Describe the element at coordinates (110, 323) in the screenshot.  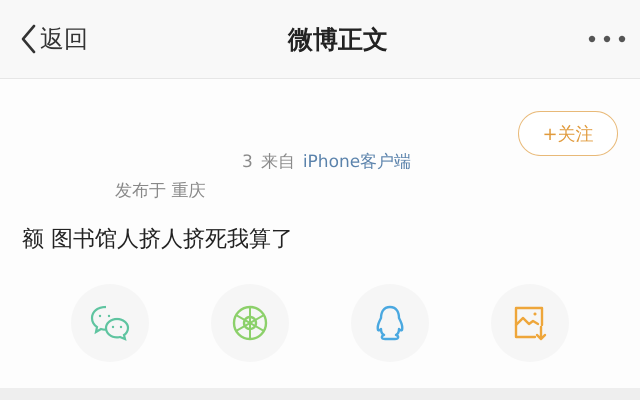
I see `chat-bubbles-icon` at that location.